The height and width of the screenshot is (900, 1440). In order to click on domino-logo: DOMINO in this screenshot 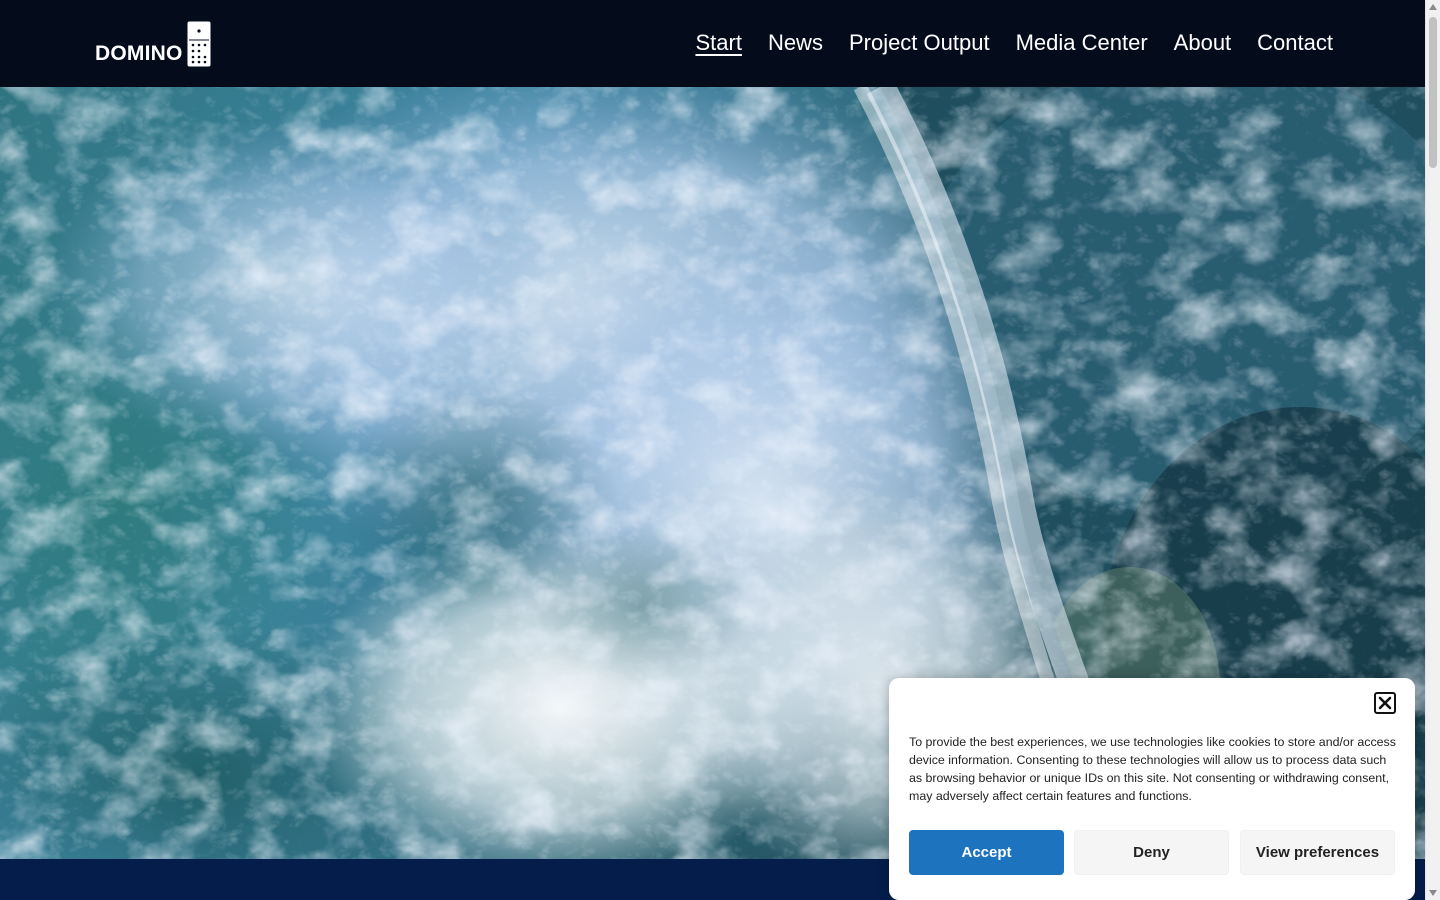, I will do `click(155, 45)`.